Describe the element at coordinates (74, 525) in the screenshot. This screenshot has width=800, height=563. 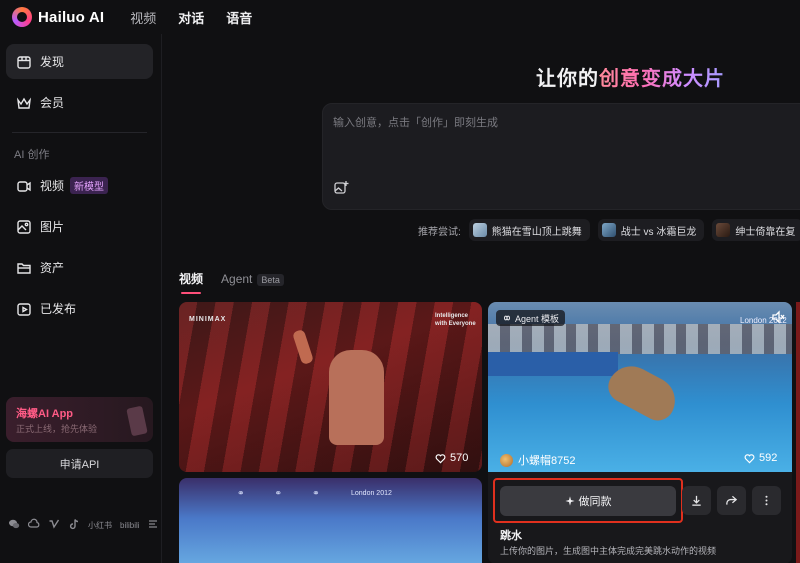
I see `tiktok-icon` at that location.